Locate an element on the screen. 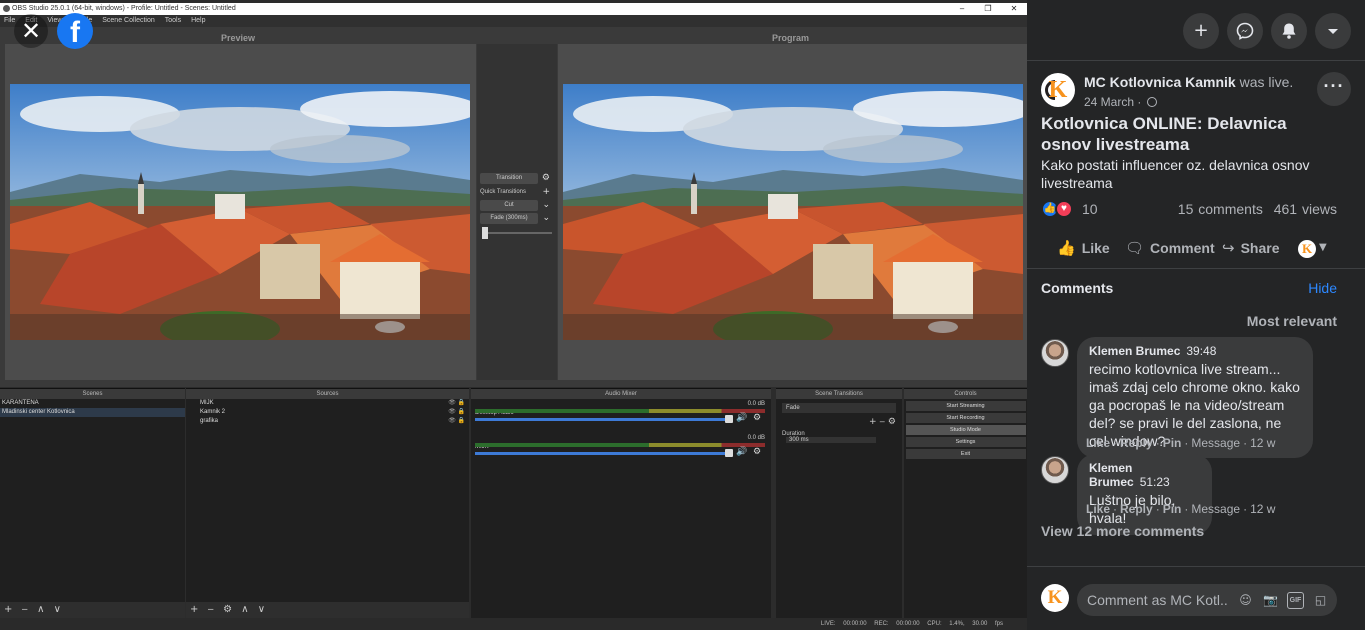 The width and height of the screenshot is (1365, 630). comment-button: 🗨 Comment is located at coordinates (1170, 248).